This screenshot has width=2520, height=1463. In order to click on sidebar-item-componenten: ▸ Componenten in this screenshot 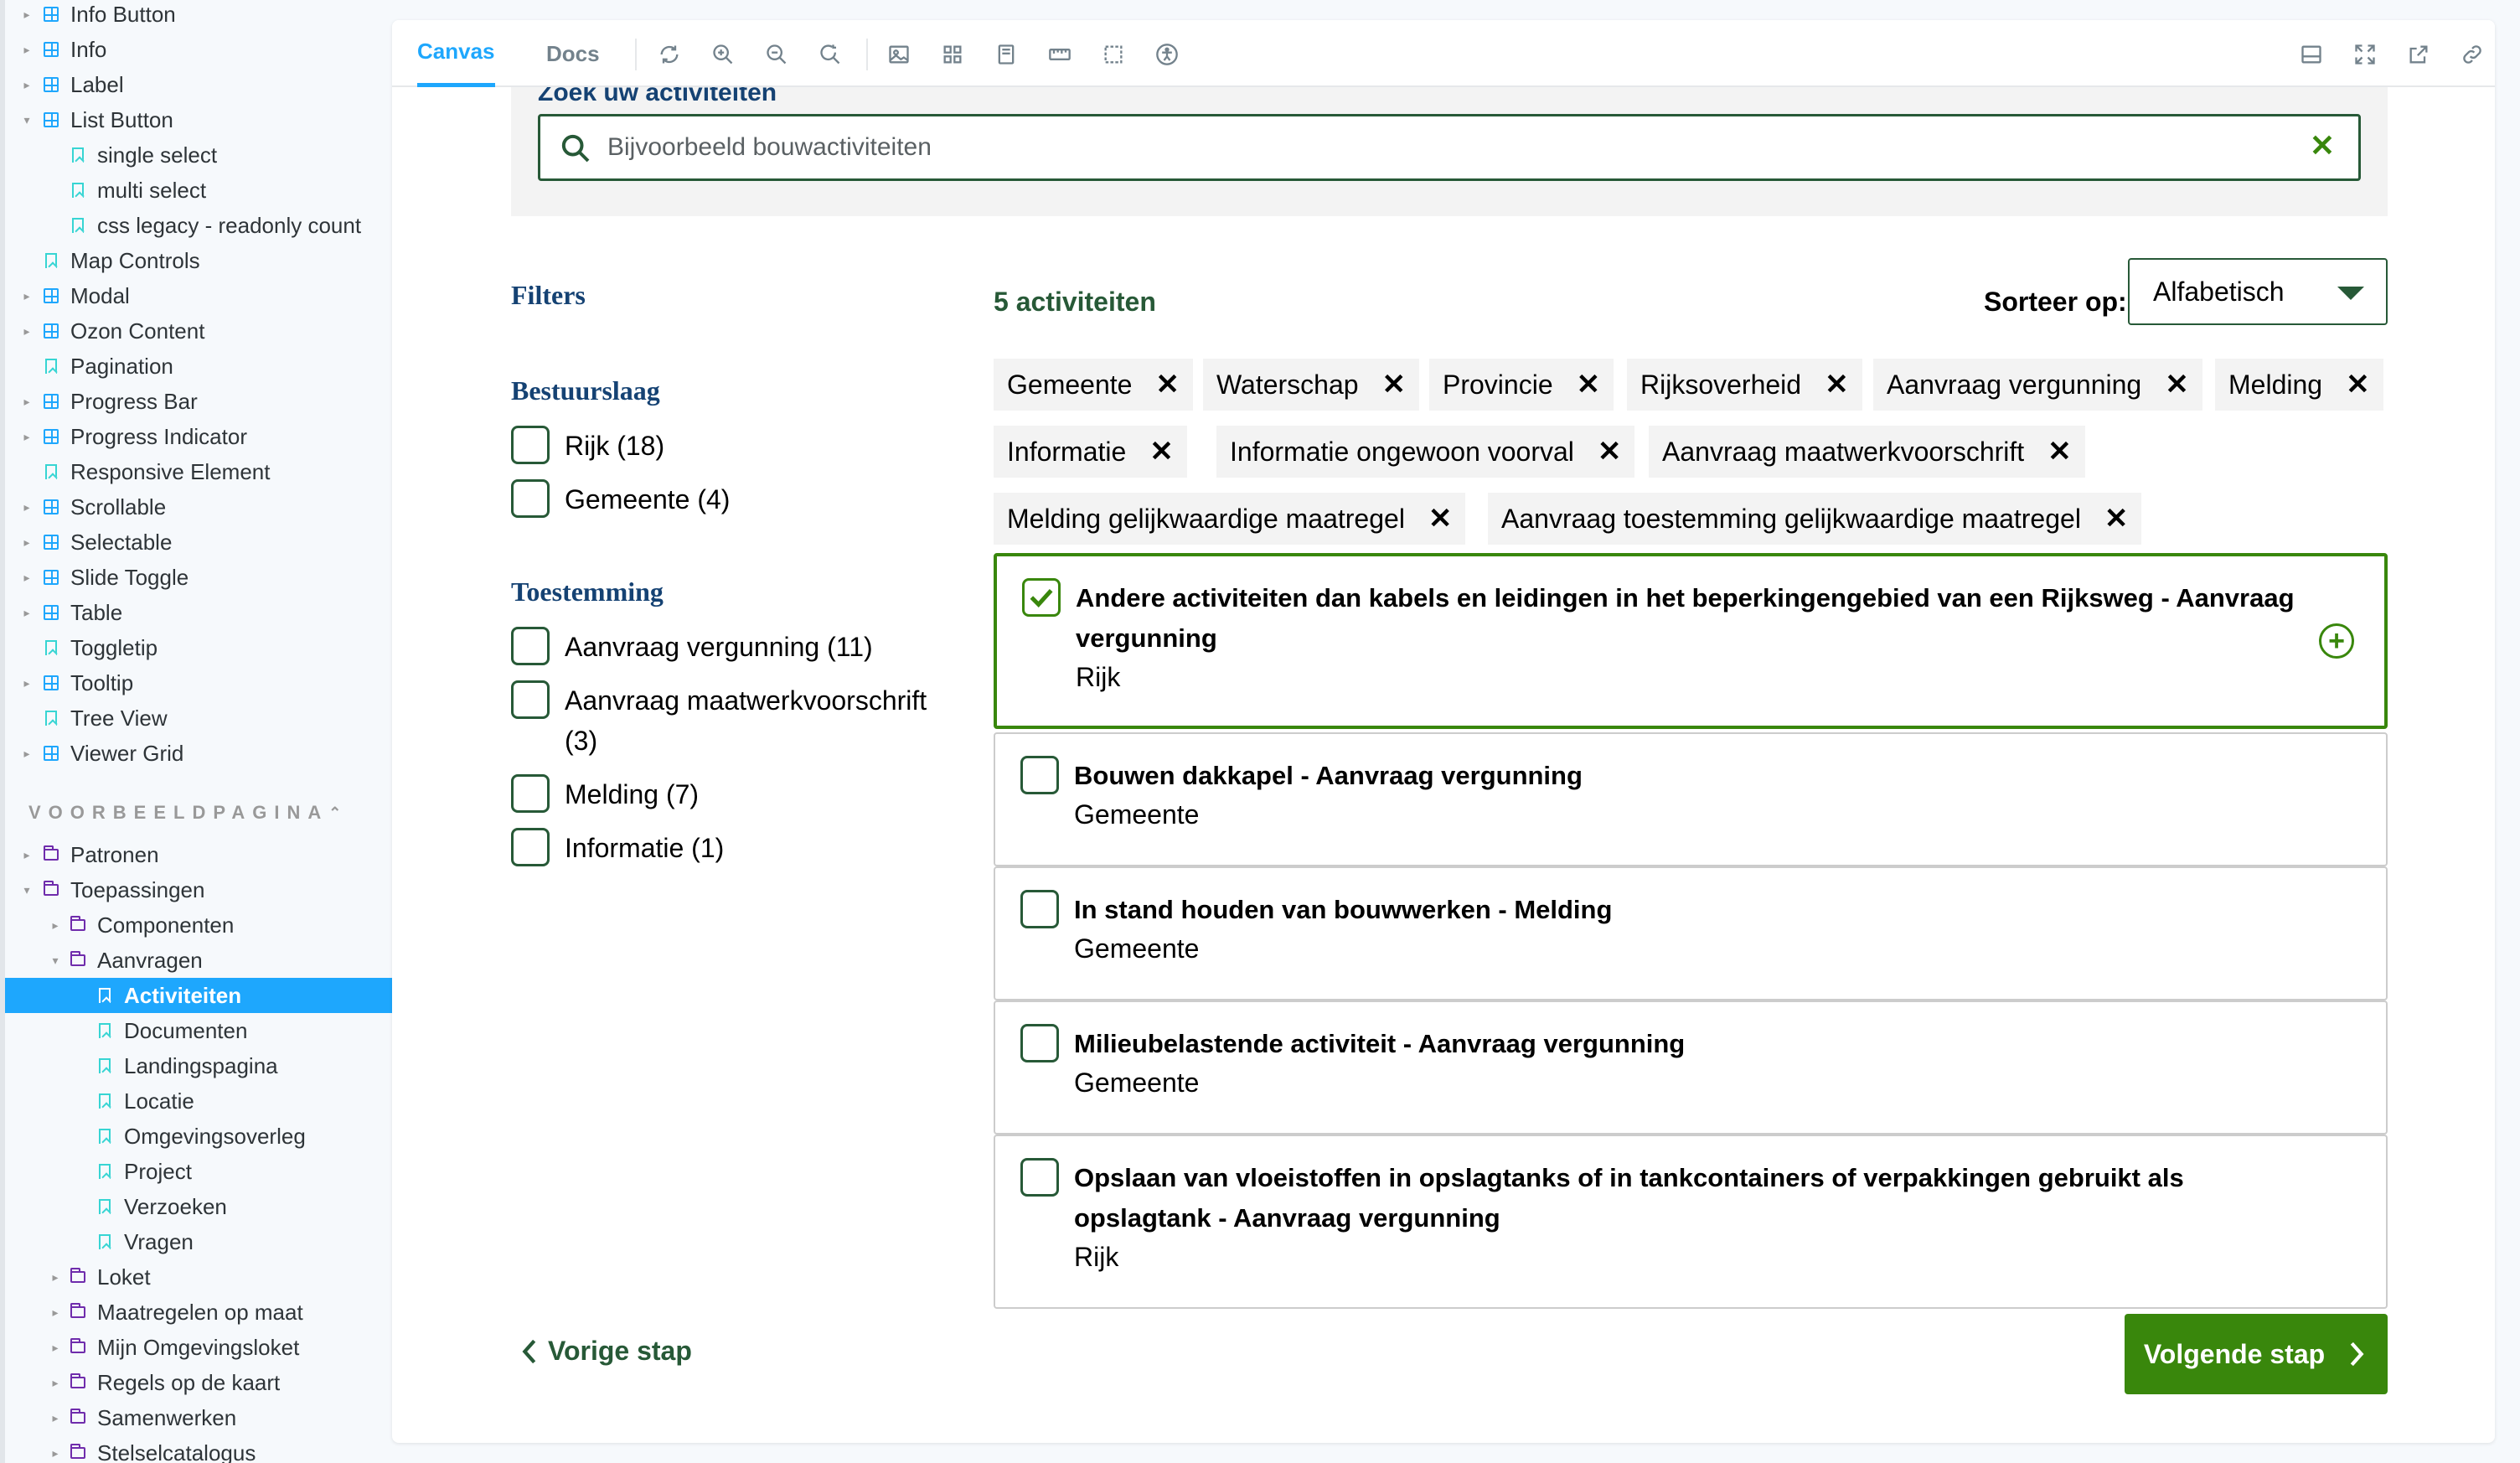, I will do `click(198, 925)`.